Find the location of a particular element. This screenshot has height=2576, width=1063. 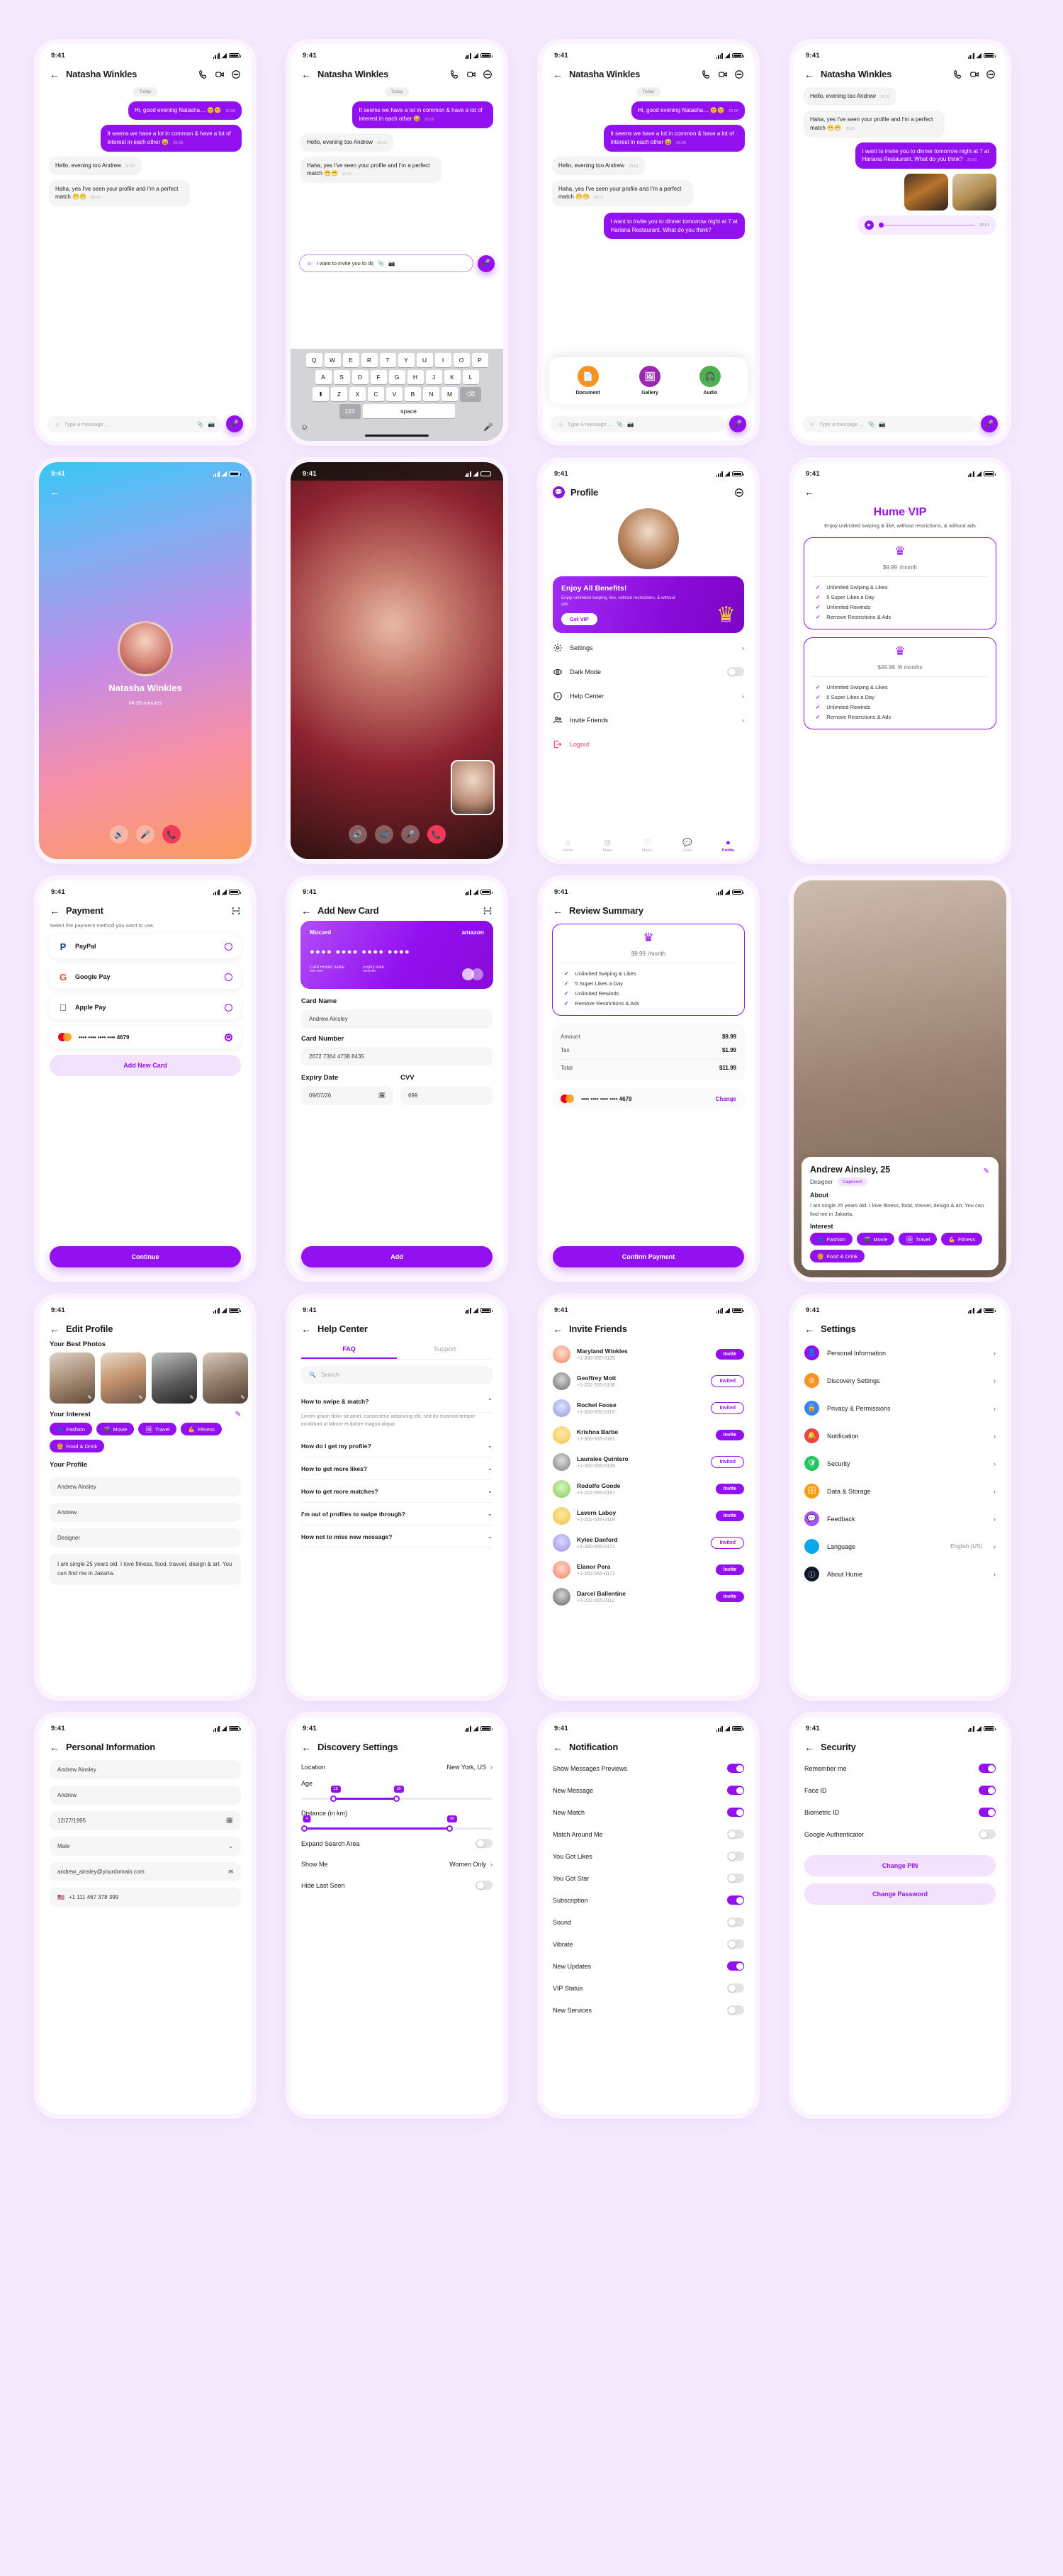

faq-item: How not to miss new message? ⌄ is located at coordinates (397, 1537).